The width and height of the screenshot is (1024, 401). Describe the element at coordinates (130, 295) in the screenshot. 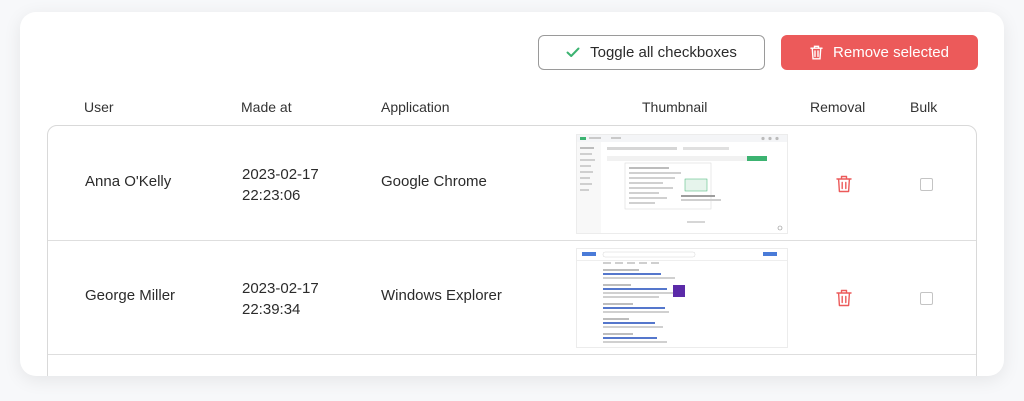

I see `user-name: George Miller` at that location.